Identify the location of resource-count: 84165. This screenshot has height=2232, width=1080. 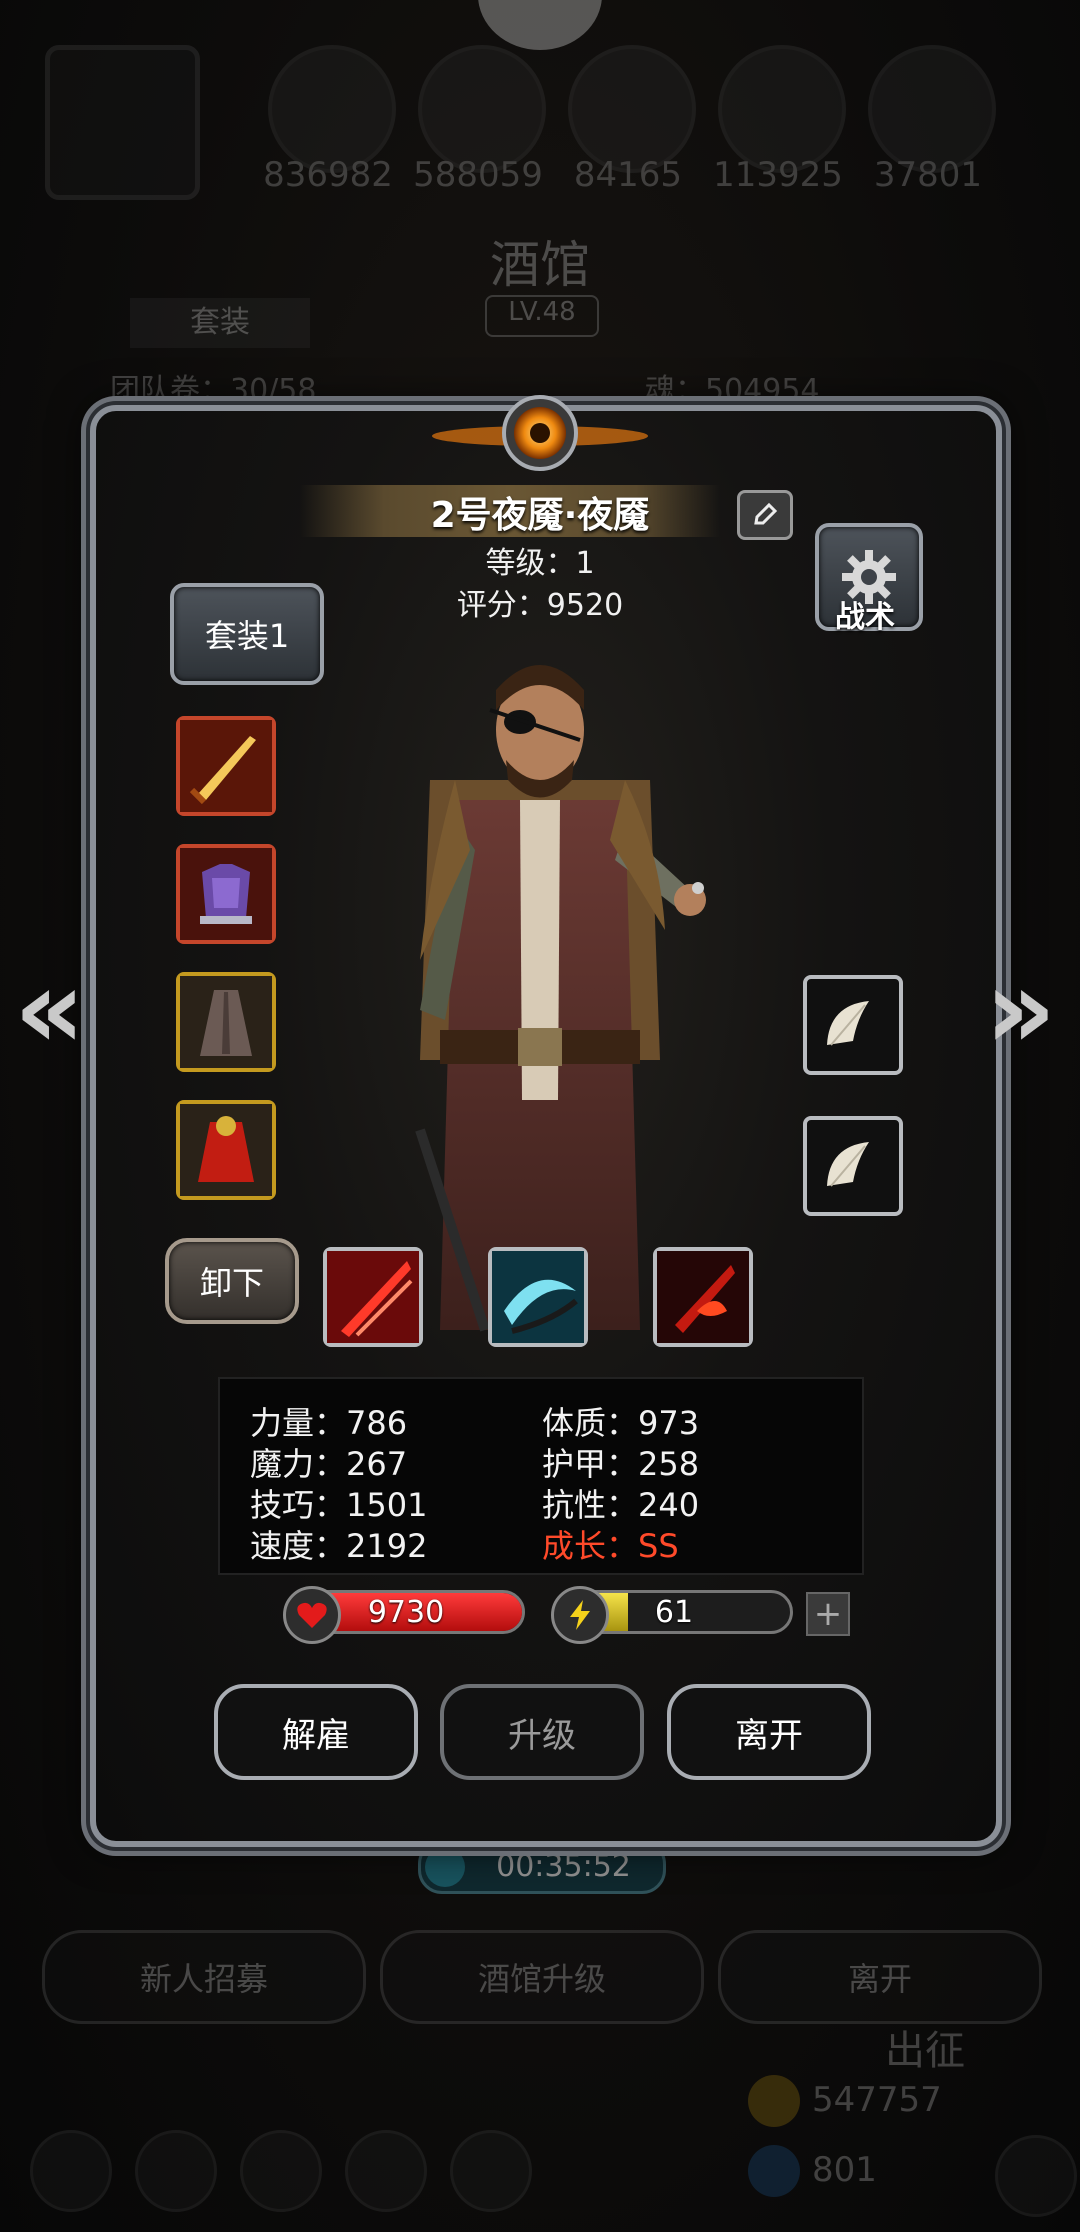
(628, 175).